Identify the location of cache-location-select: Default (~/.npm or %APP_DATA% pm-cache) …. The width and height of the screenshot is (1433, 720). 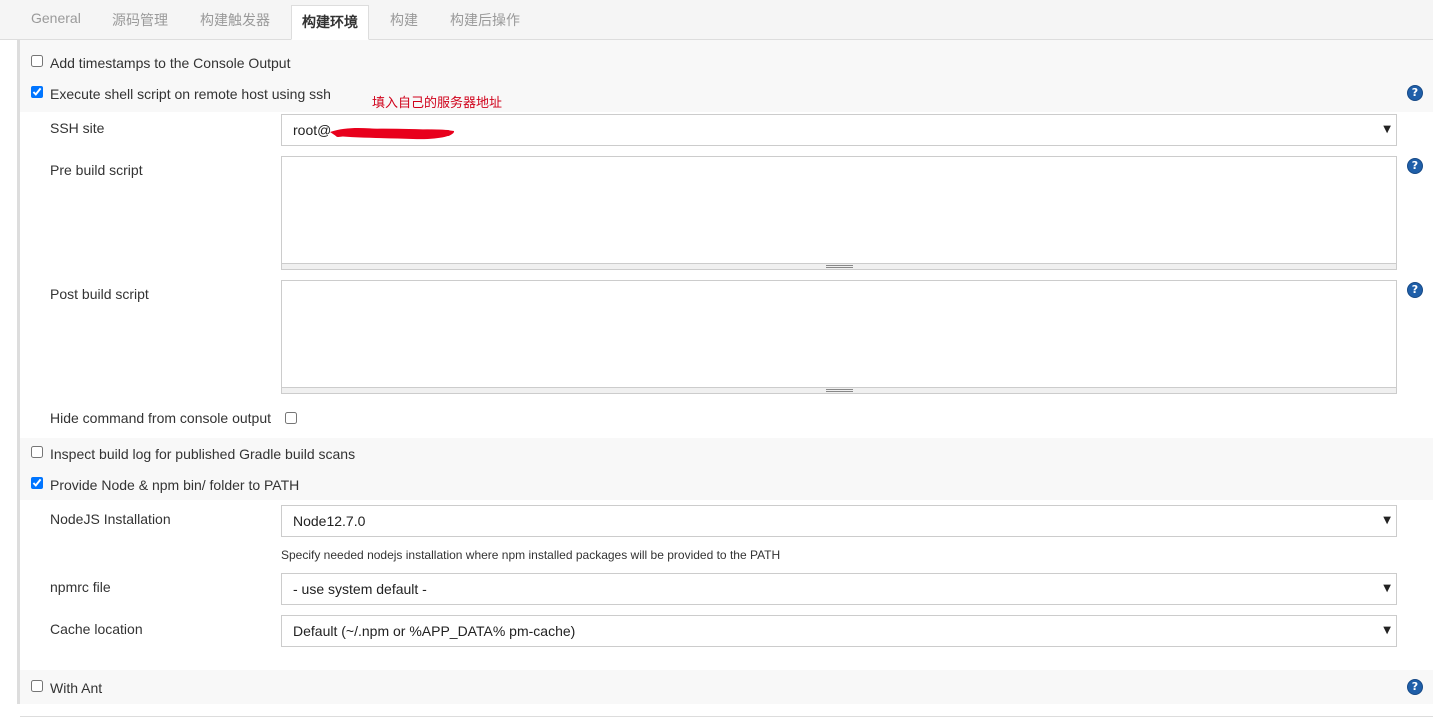
(839, 631).